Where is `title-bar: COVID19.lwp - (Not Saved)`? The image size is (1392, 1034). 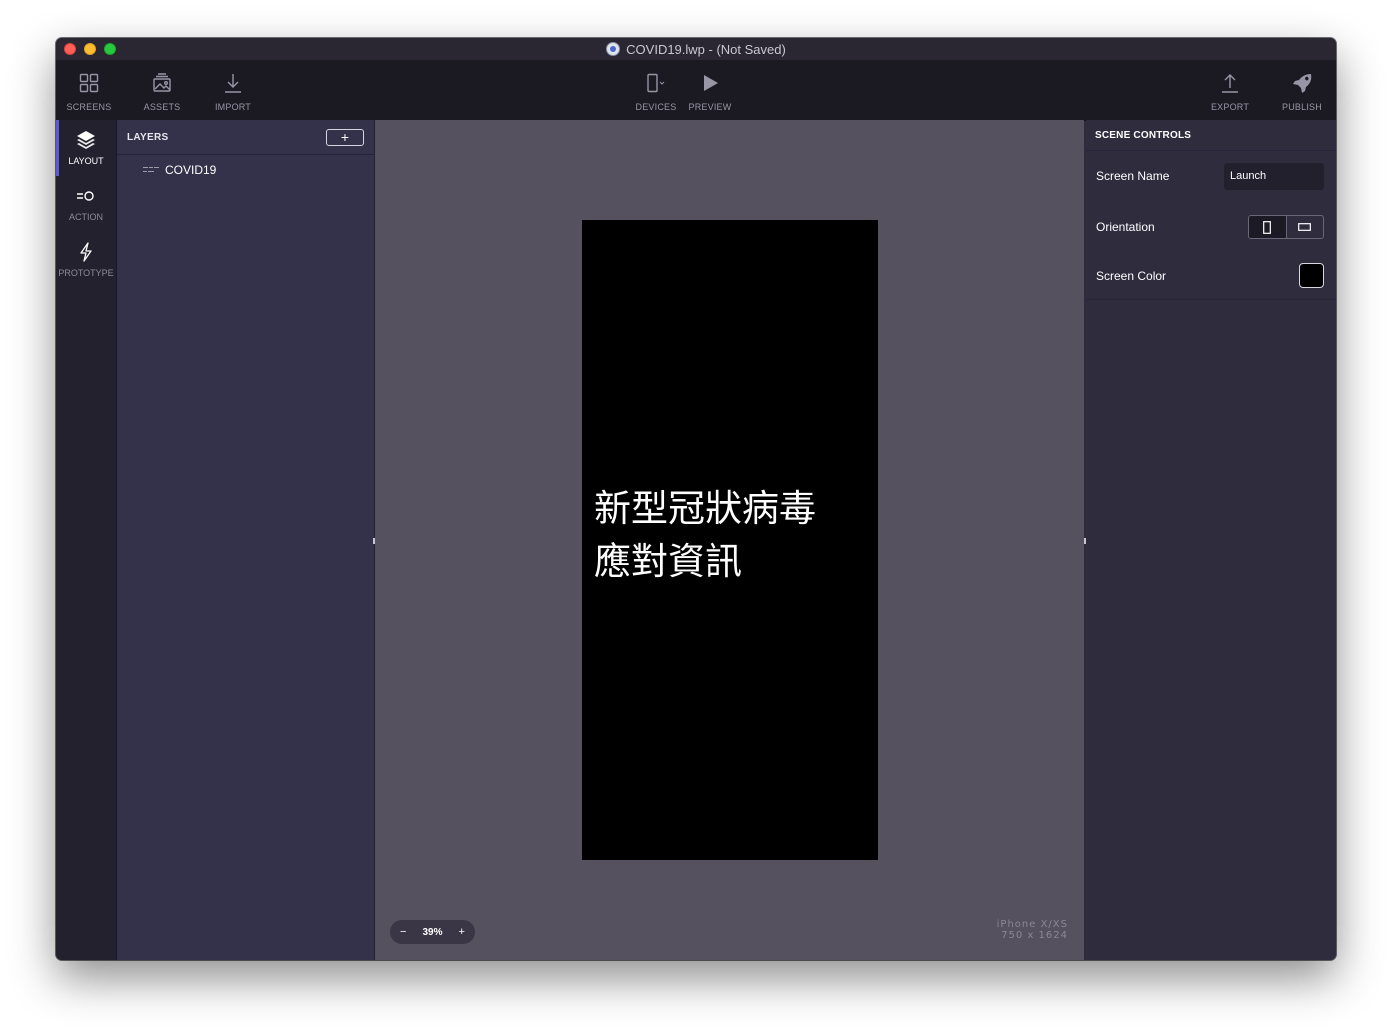 title-bar: COVID19.lwp - (Not Saved) is located at coordinates (696, 49).